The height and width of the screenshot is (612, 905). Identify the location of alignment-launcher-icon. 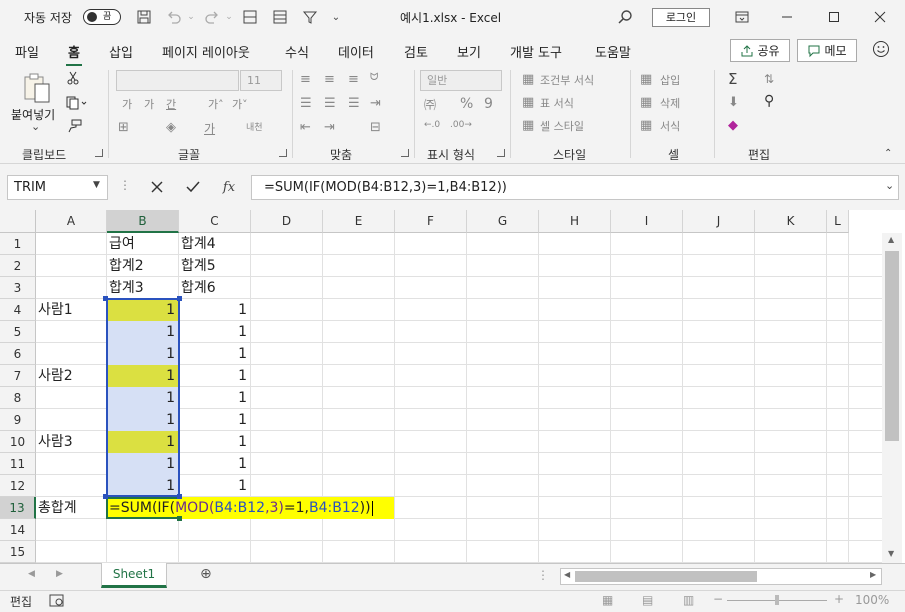
(405, 153).